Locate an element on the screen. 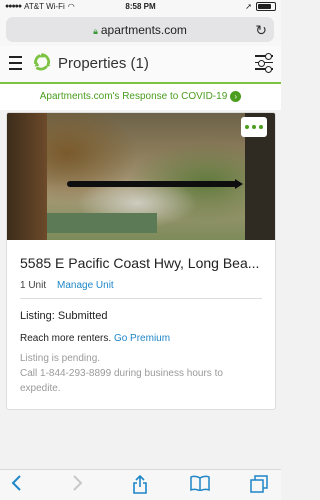  covid-banner-text: Apartments.com's Response to COVID-19 is located at coordinates (134, 96).